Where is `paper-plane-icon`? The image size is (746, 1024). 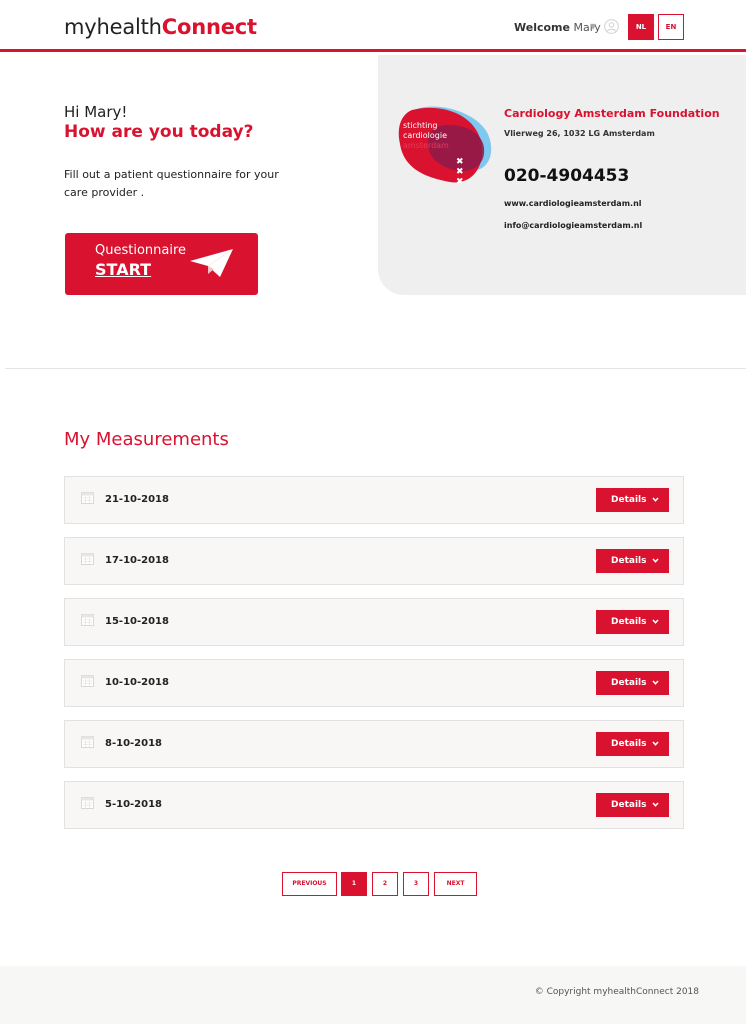 paper-plane-icon is located at coordinates (211, 263).